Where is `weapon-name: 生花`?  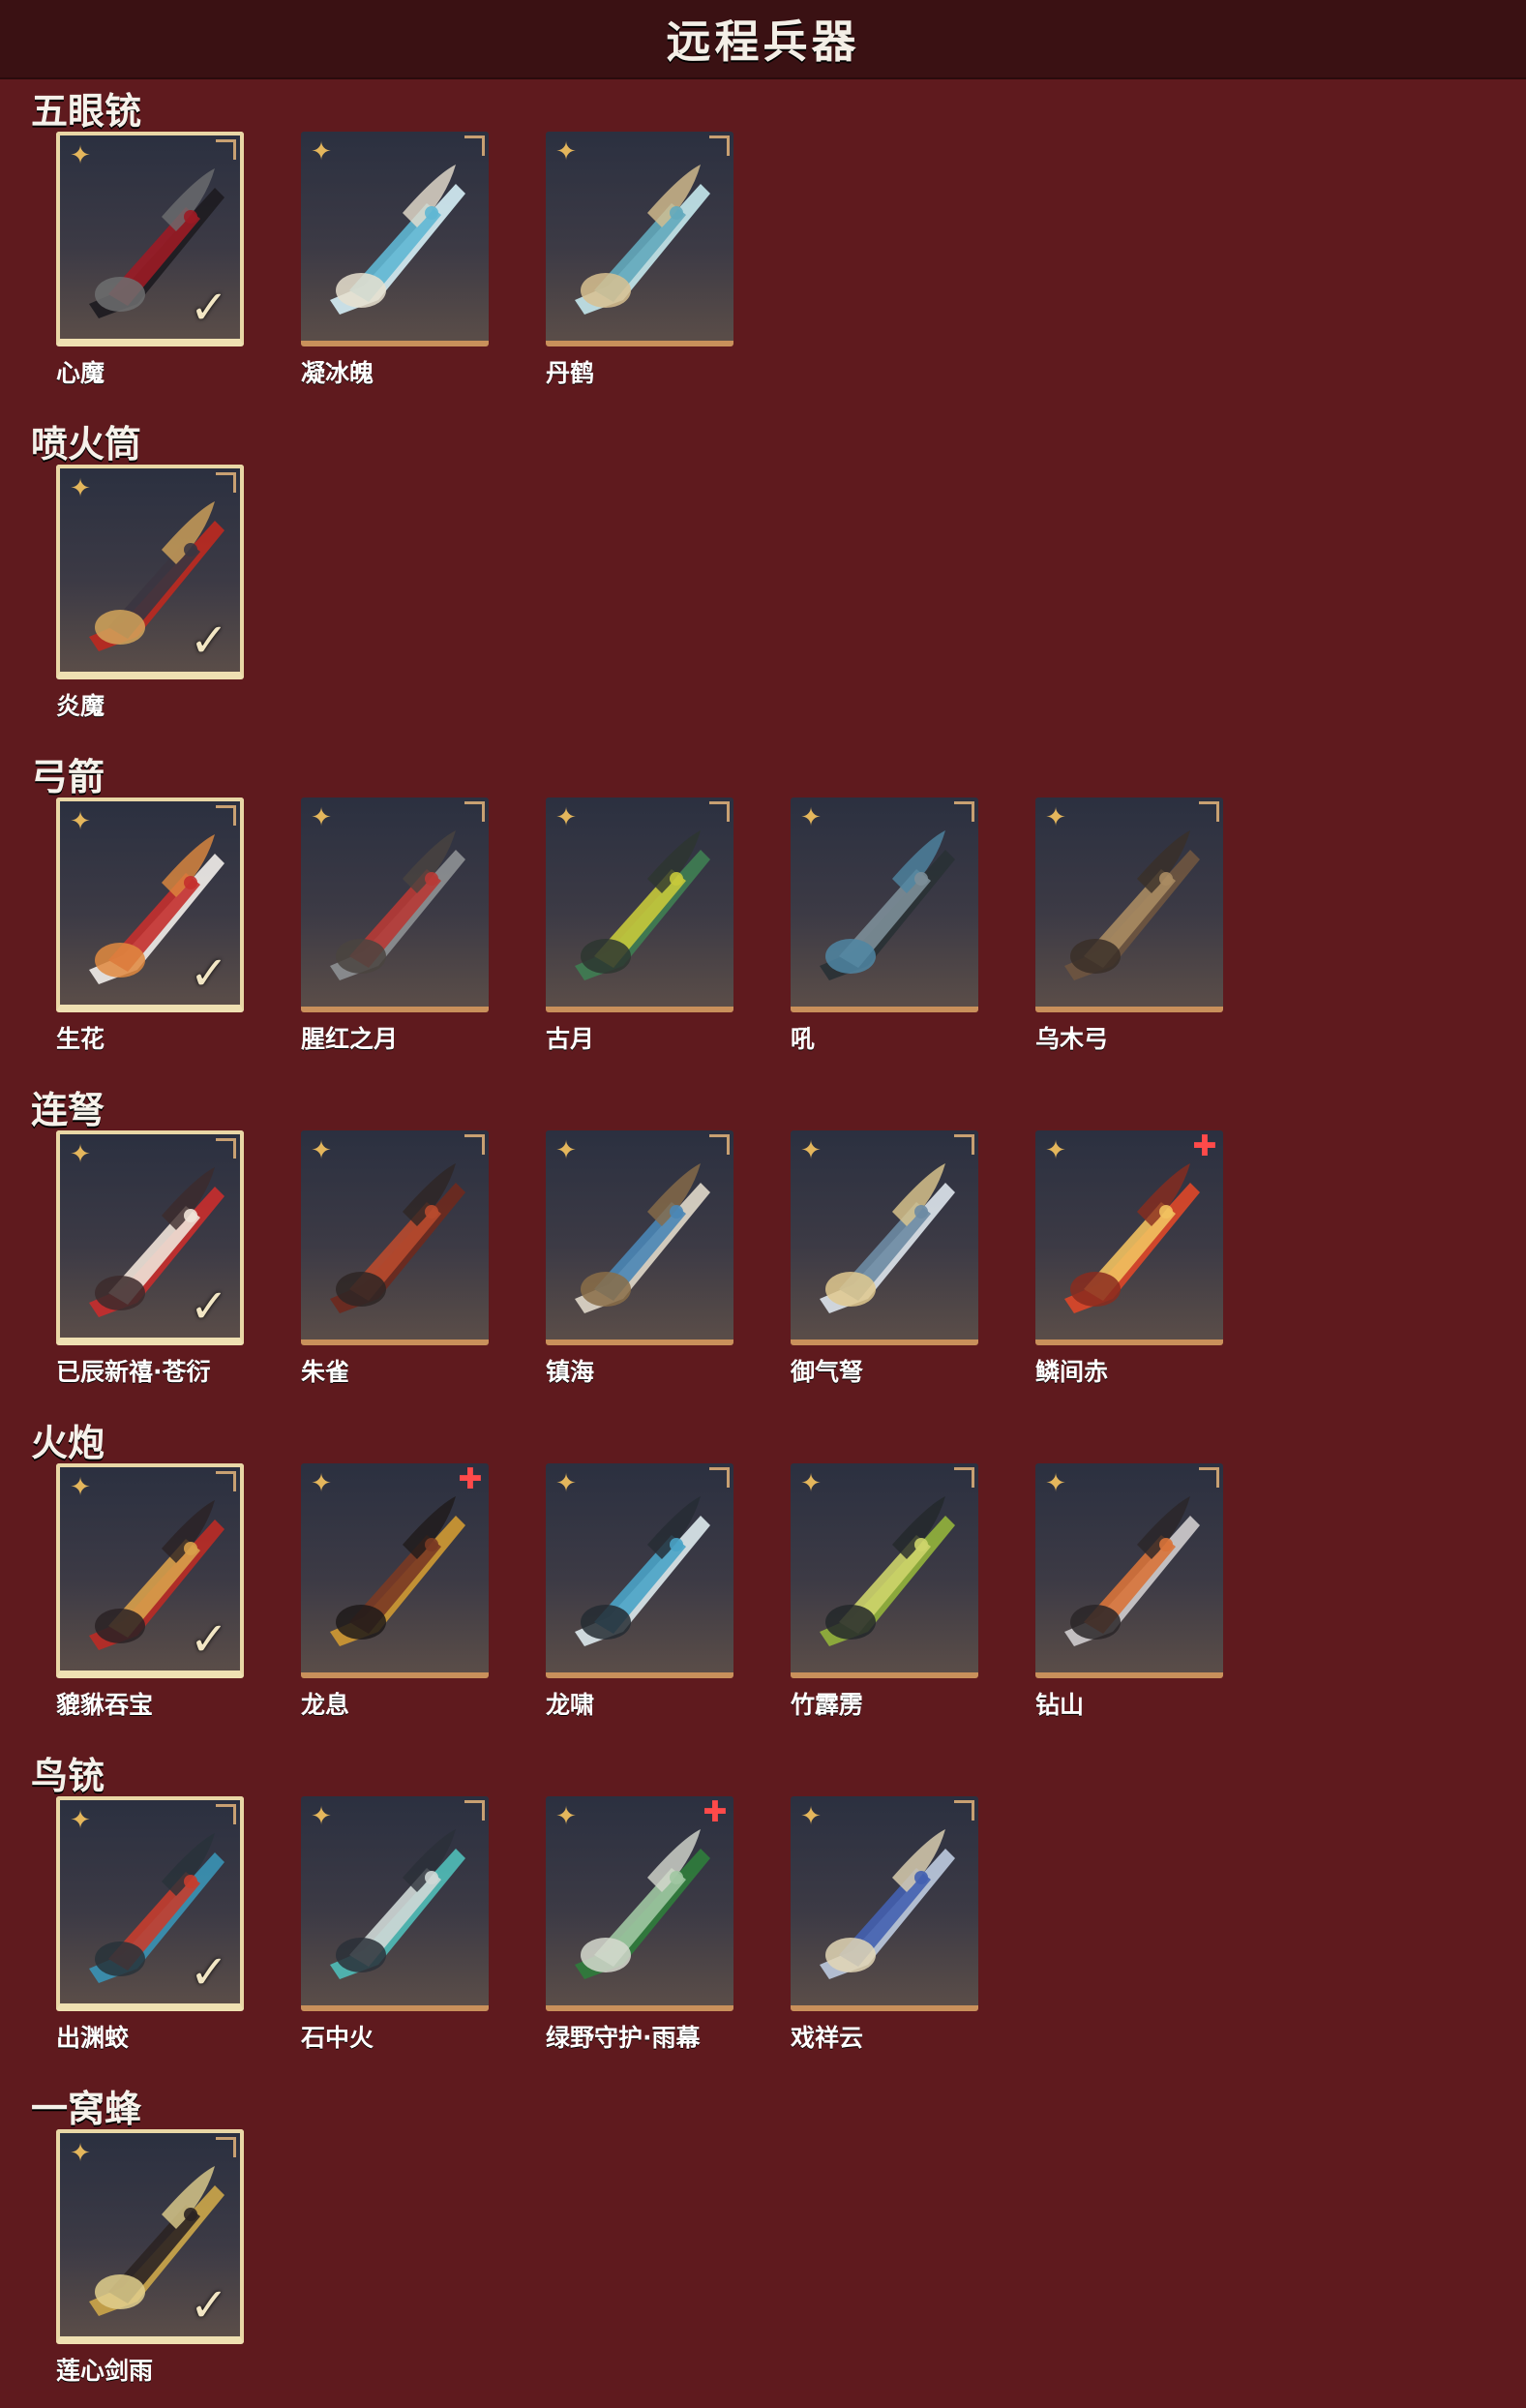
weapon-name: 生花 is located at coordinates (80, 1039).